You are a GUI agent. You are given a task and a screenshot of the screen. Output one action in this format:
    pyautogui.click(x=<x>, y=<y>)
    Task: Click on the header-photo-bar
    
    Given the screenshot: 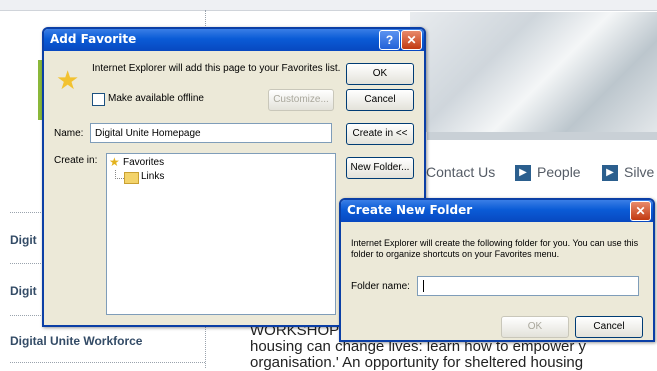 What is the action you would take?
    pyautogui.click(x=542, y=136)
    